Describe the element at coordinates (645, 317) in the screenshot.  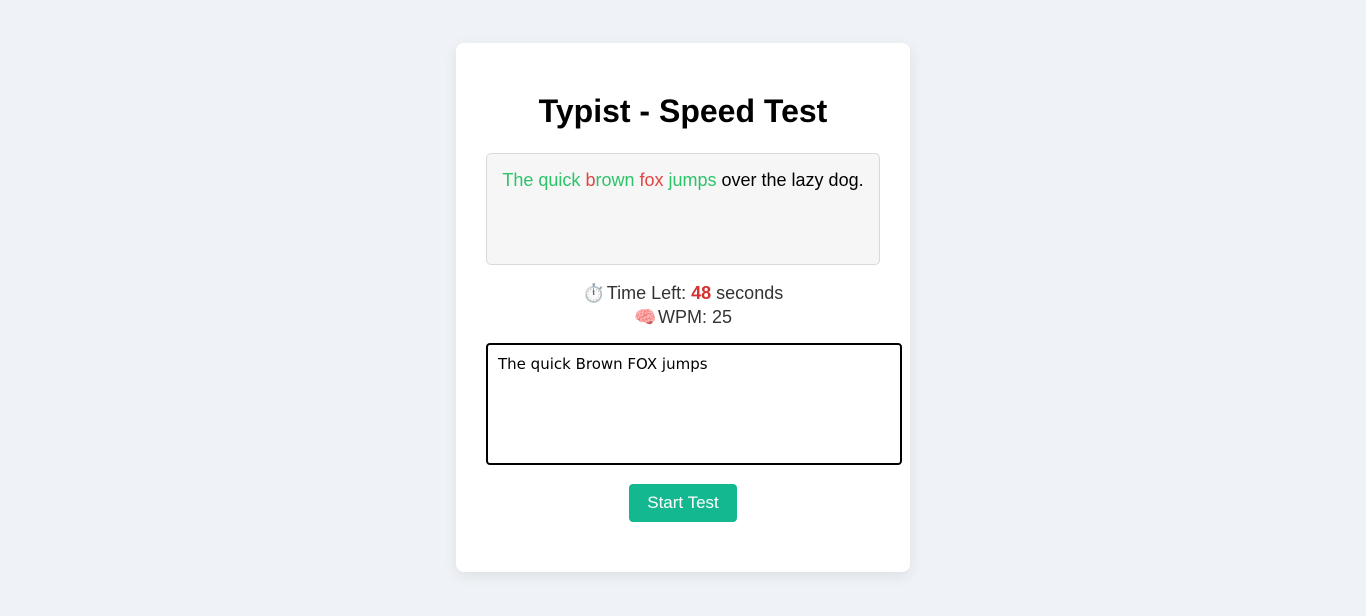
I see `brain-icon: 🧠` at that location.